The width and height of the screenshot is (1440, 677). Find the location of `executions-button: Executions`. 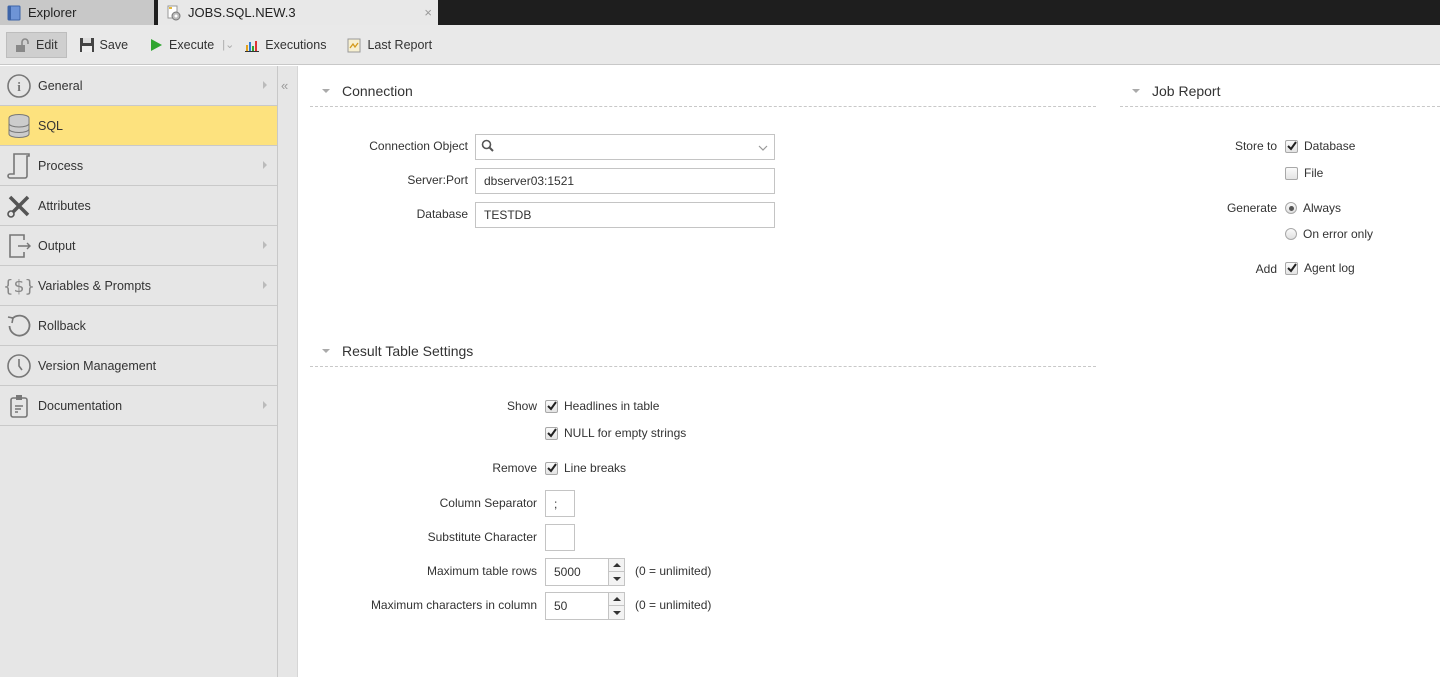

executions-button: Executions is located at coordinates (285, 45).